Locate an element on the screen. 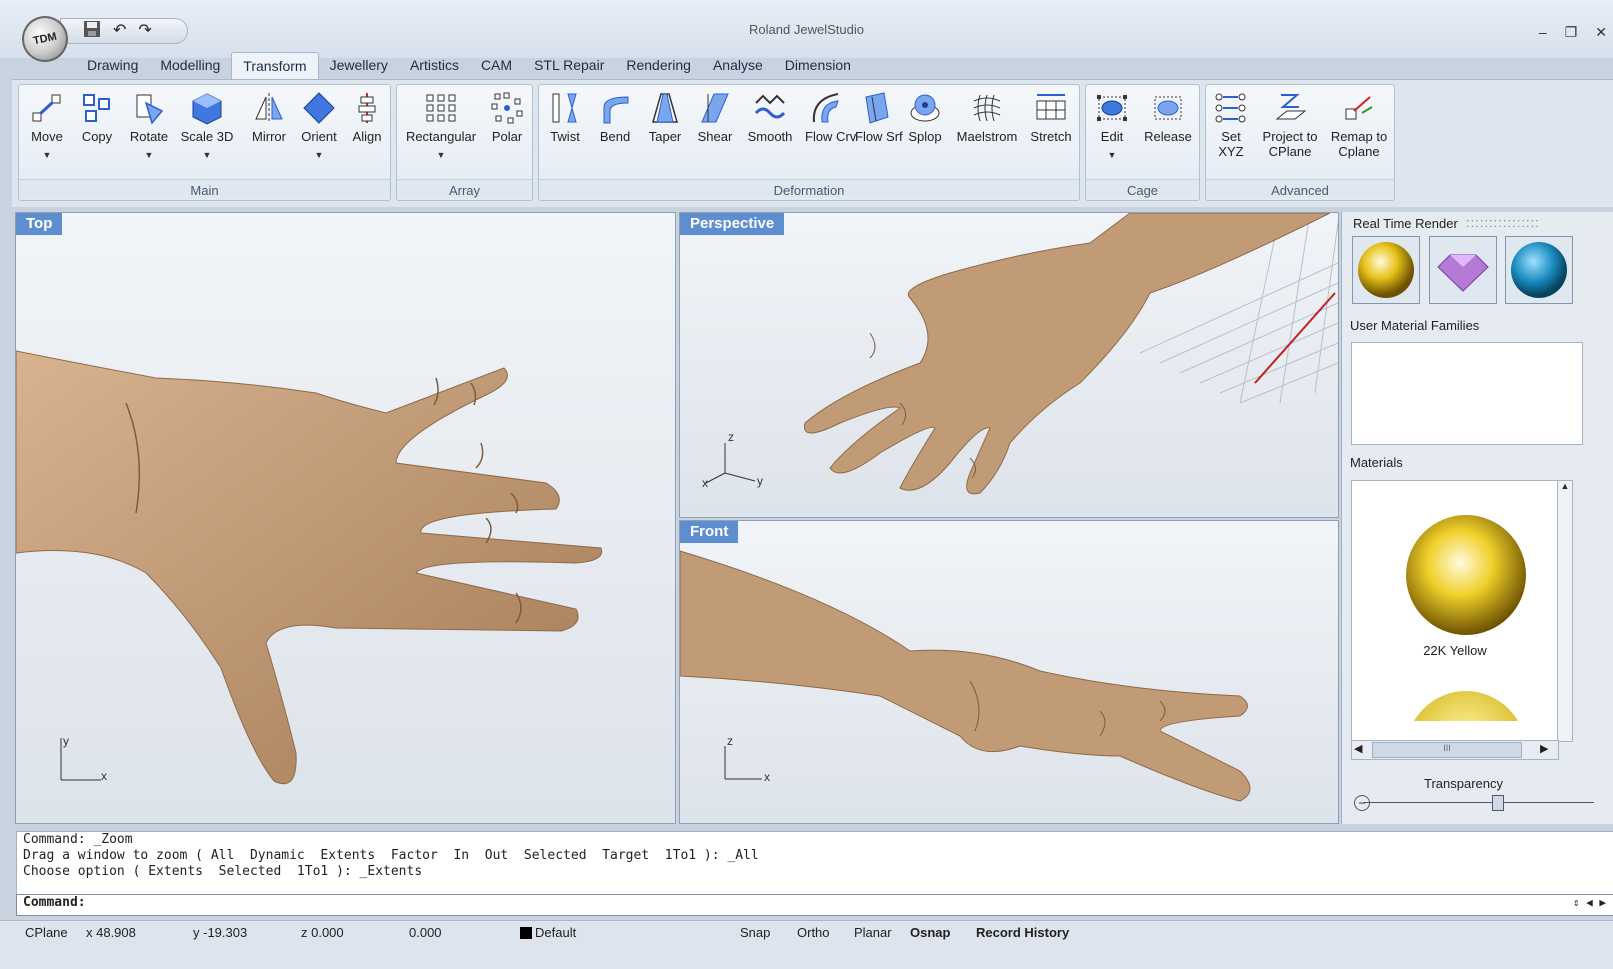 This screenshot has width=1613, height=969. minimize-button: – is located at coordinates (1543, 32).